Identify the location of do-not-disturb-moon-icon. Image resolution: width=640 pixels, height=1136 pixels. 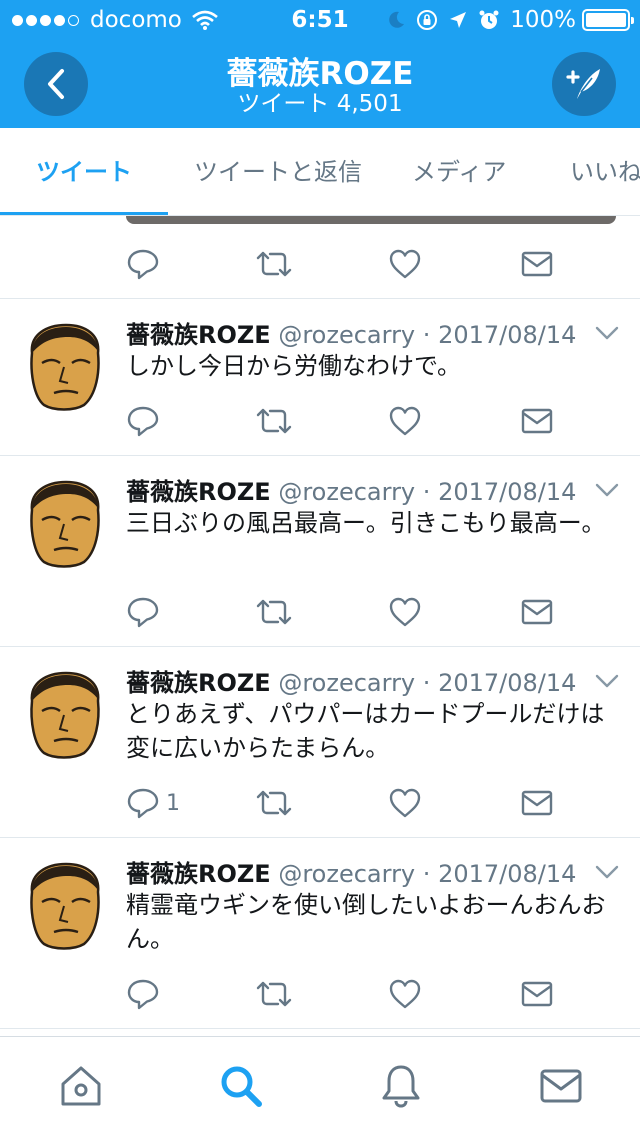
(397, 19).